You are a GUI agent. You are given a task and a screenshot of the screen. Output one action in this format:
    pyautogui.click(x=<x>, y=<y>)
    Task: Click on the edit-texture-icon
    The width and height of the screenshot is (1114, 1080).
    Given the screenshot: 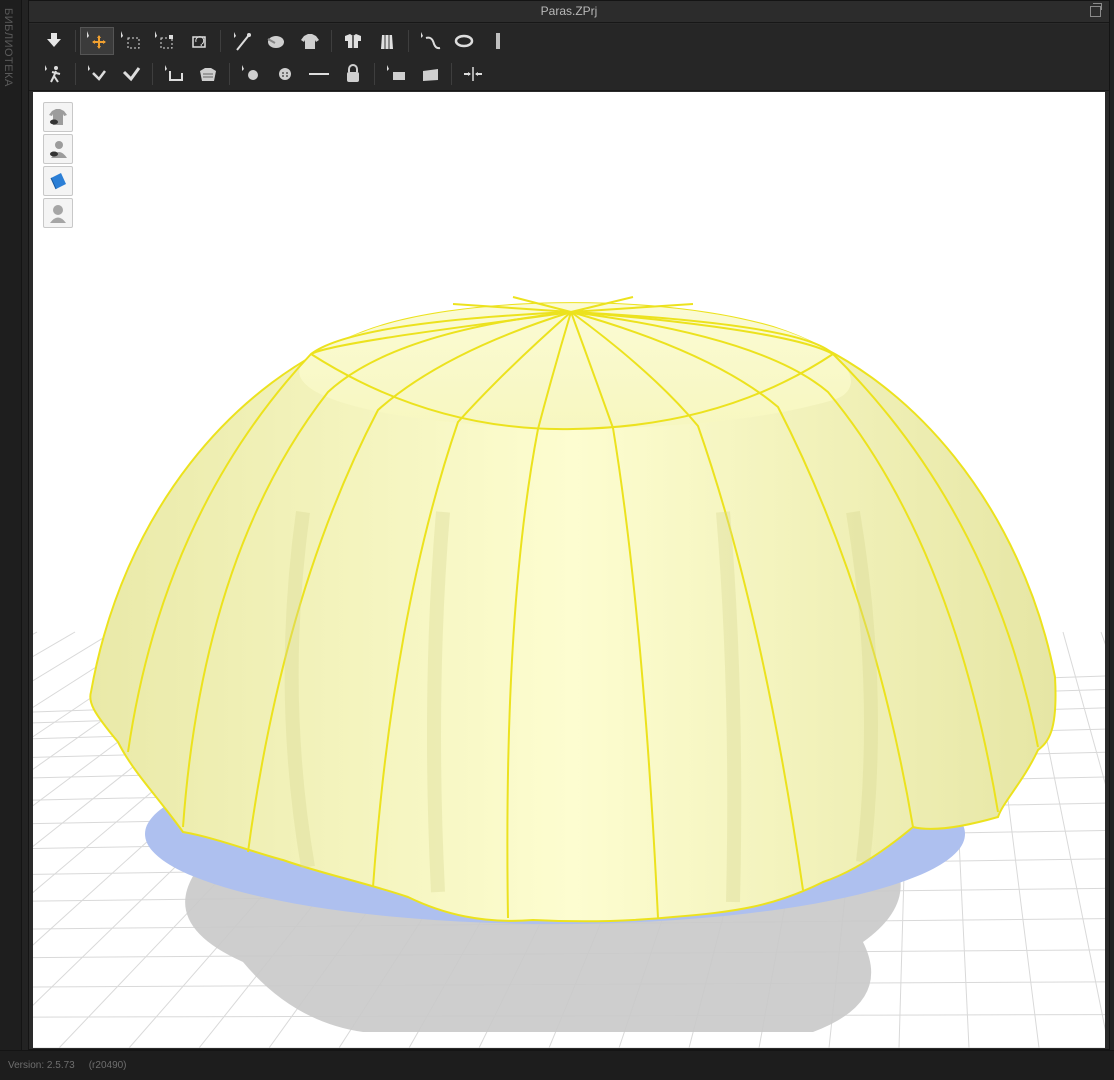 What is the action you would take?
    pyautogui.click(x=97, y=72)
    